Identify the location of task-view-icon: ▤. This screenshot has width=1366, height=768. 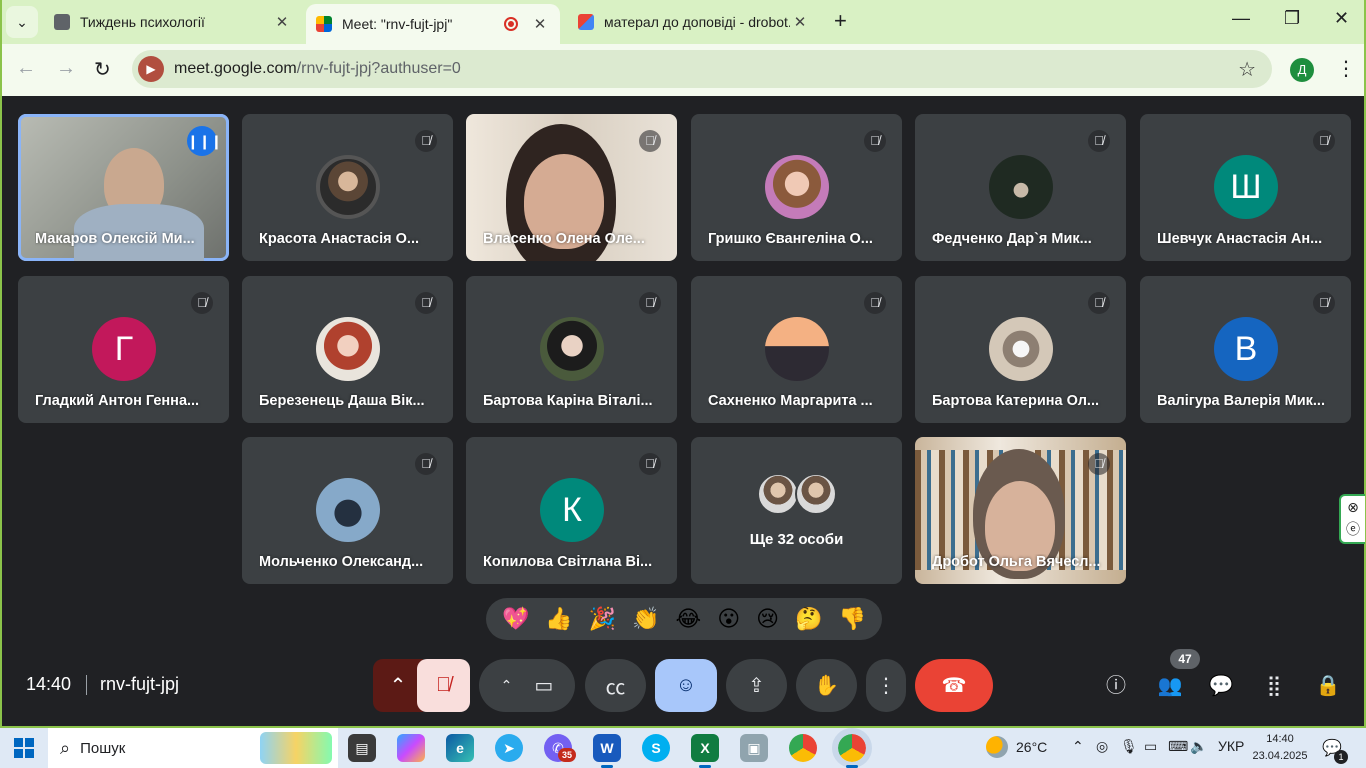
(362, 748).